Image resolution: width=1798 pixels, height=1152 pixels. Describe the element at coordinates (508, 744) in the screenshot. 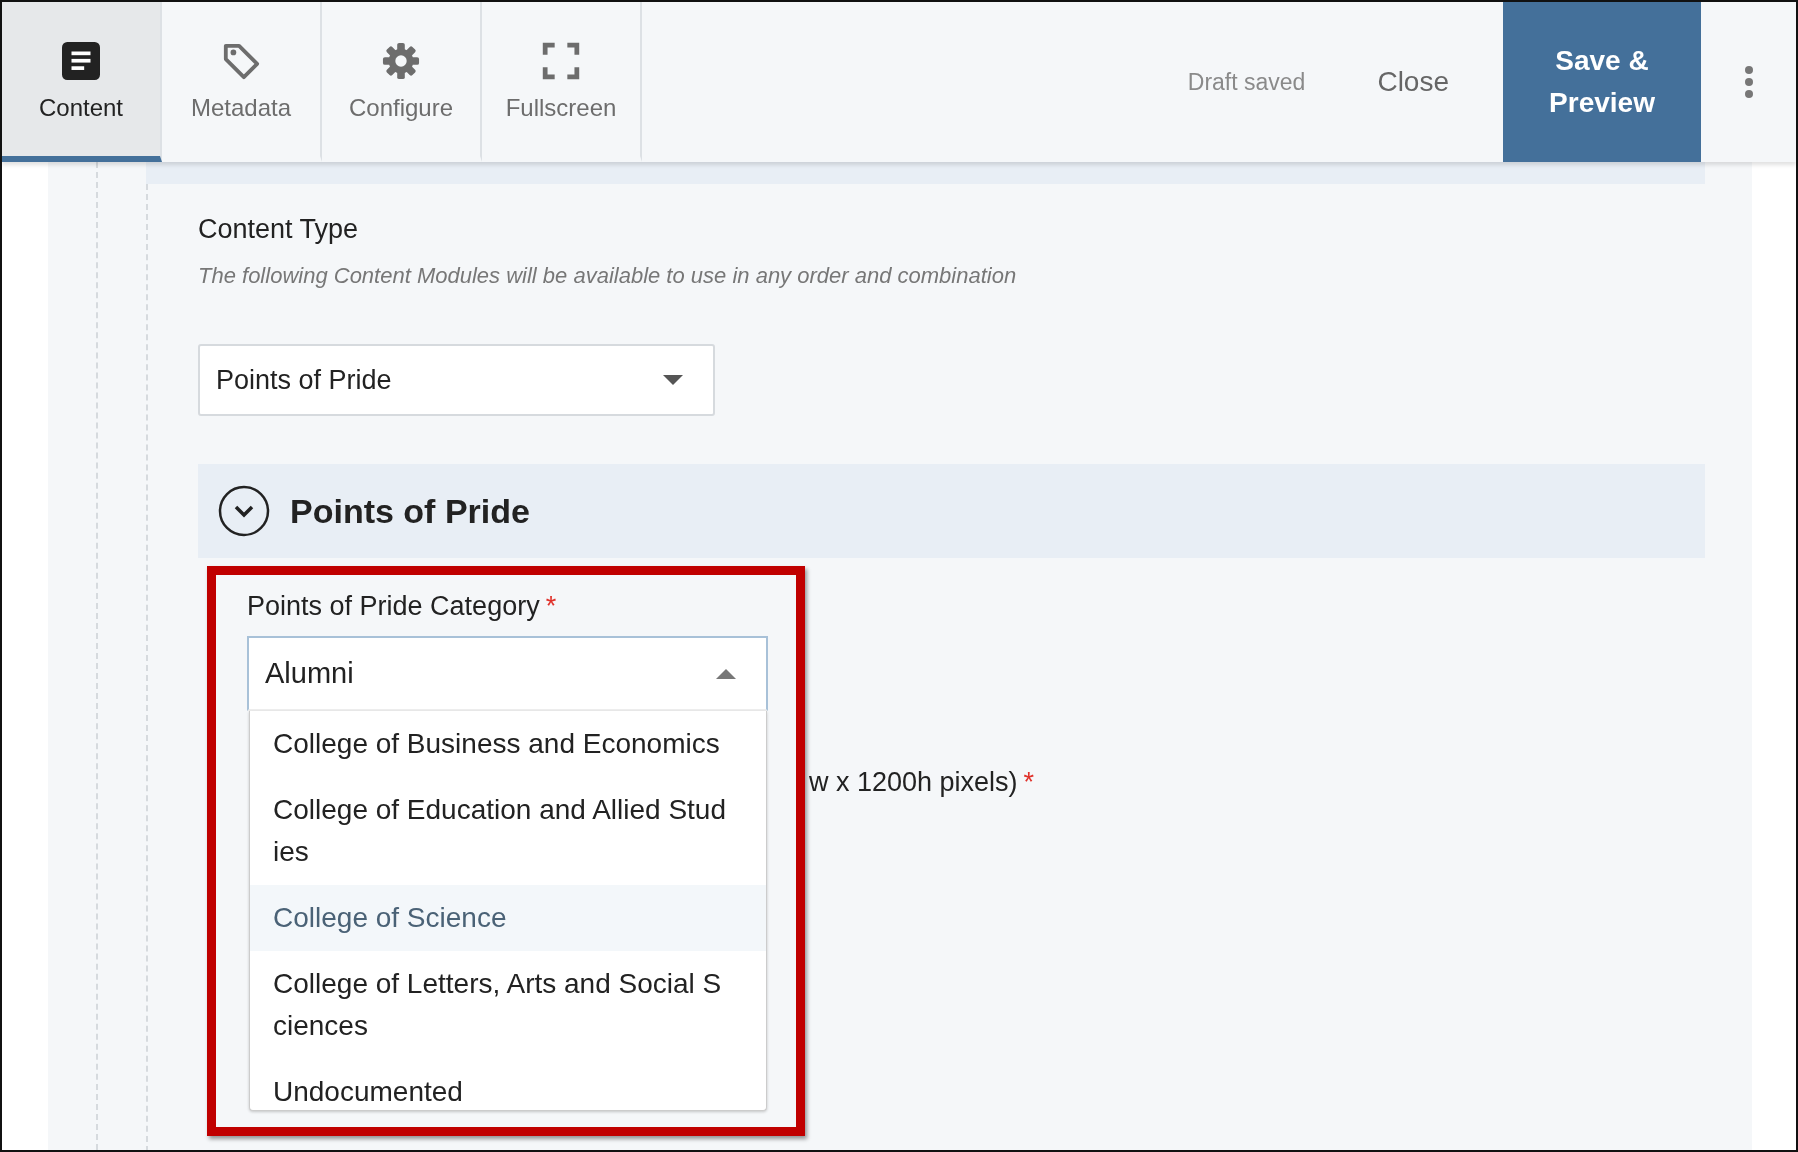

I see `dropdown-option: College of Business and Economics` at that location.